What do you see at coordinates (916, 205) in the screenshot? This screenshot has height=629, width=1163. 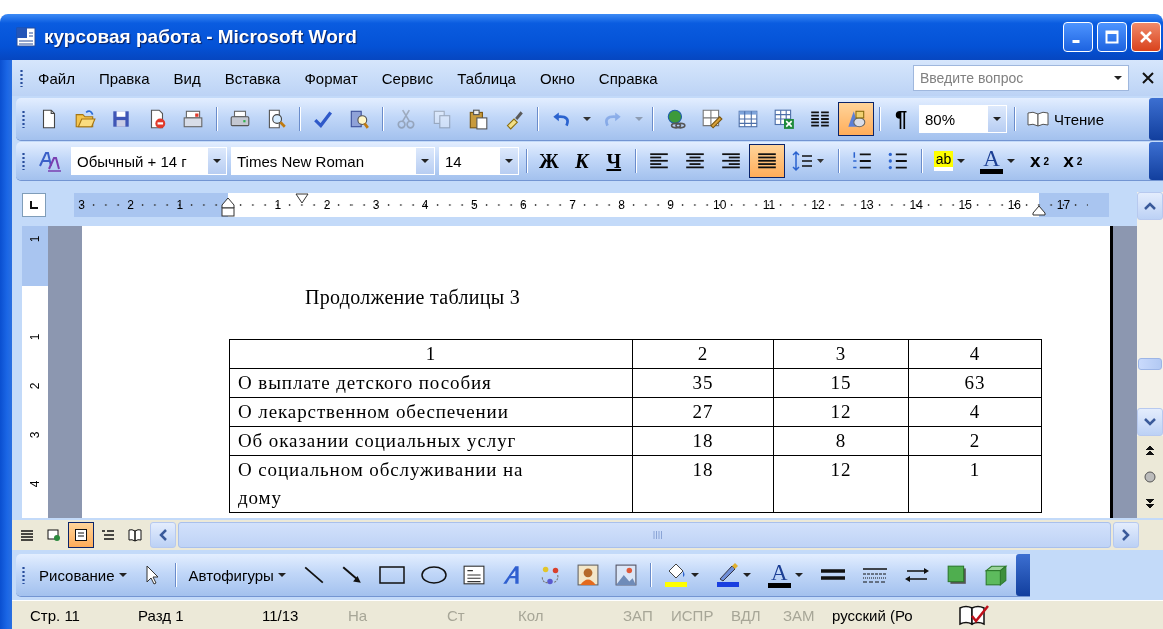 I see `ruler-number: 14` at bounding box center [916, 205].